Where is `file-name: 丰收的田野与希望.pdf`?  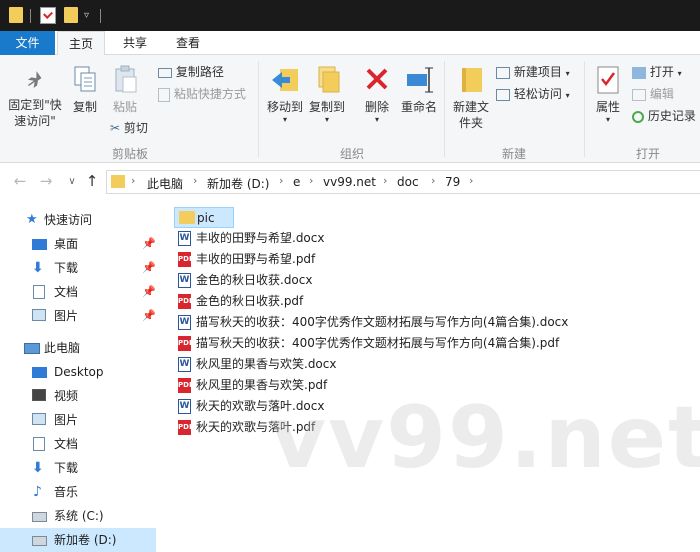
file-name: 丰收的田野与希望.pdf is located at coordinates (256, 259).